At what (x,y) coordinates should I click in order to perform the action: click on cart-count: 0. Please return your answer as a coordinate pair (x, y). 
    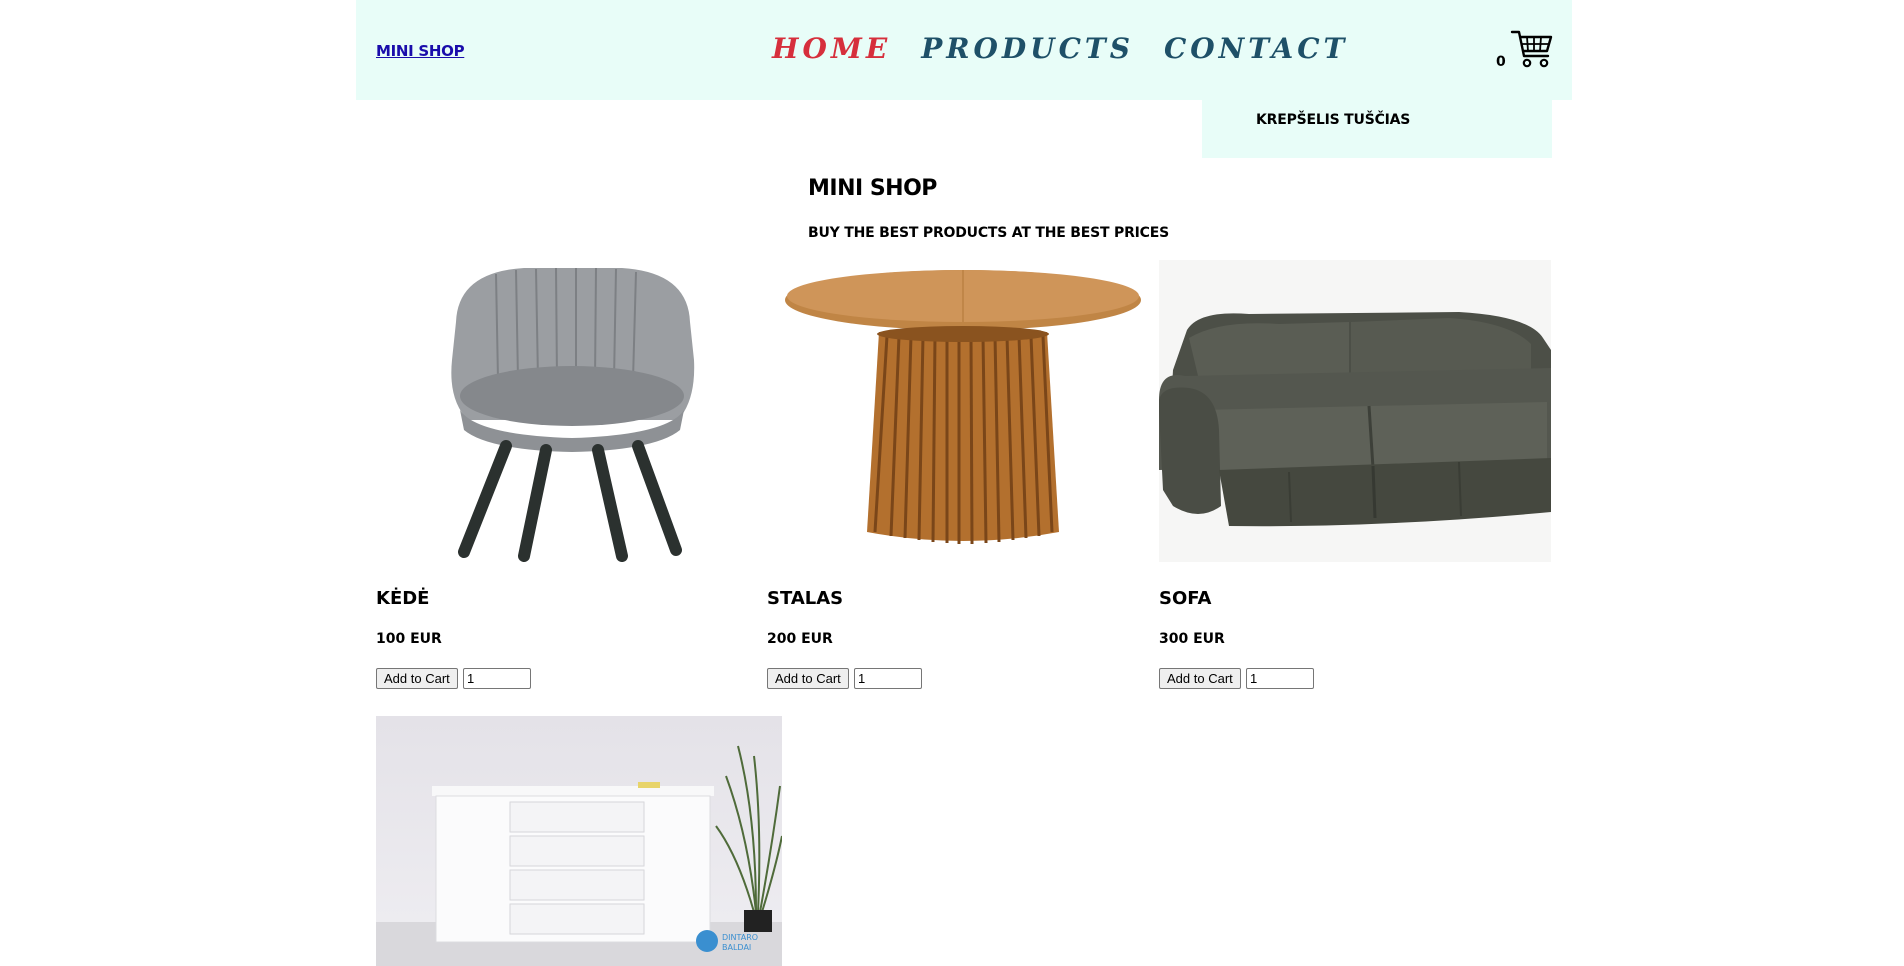
    Looking at the image, I should click on (1501, 62).